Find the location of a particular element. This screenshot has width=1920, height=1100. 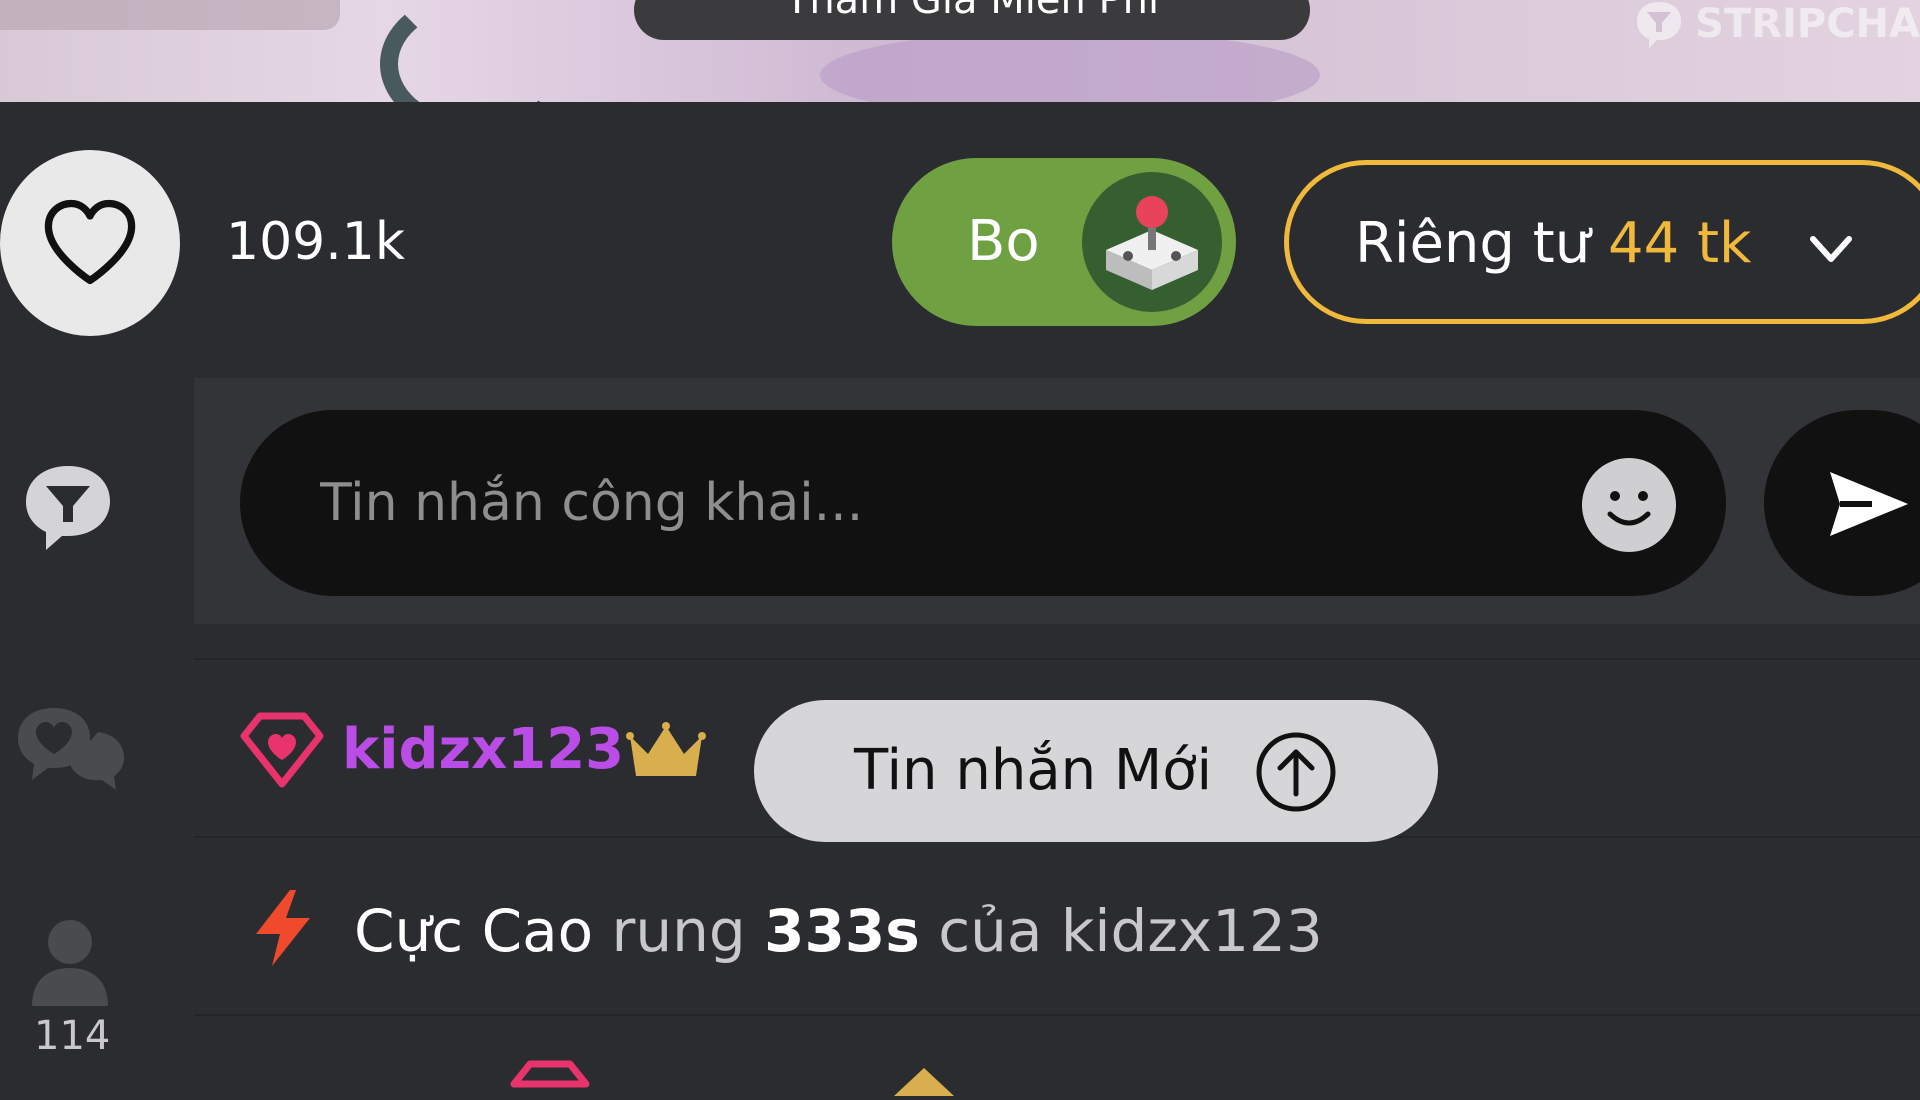

like-button is located at coordinates (90, 243).